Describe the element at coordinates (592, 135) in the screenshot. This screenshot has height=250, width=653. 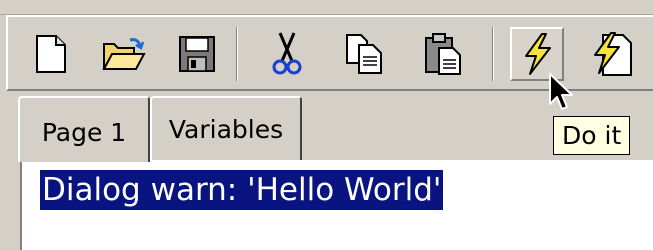
I see `do-it-tooltip: Do it` at that location.